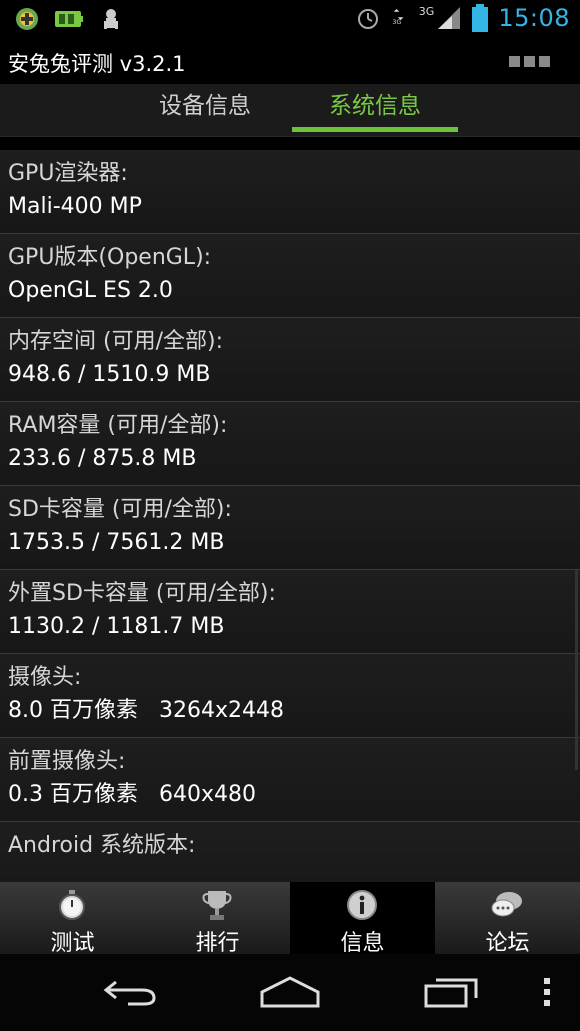 This screenshot has height=1031, width=580. Describe the element at coordinates (452, 992) in the screenshot. I see `recent-apps-button` at that location.